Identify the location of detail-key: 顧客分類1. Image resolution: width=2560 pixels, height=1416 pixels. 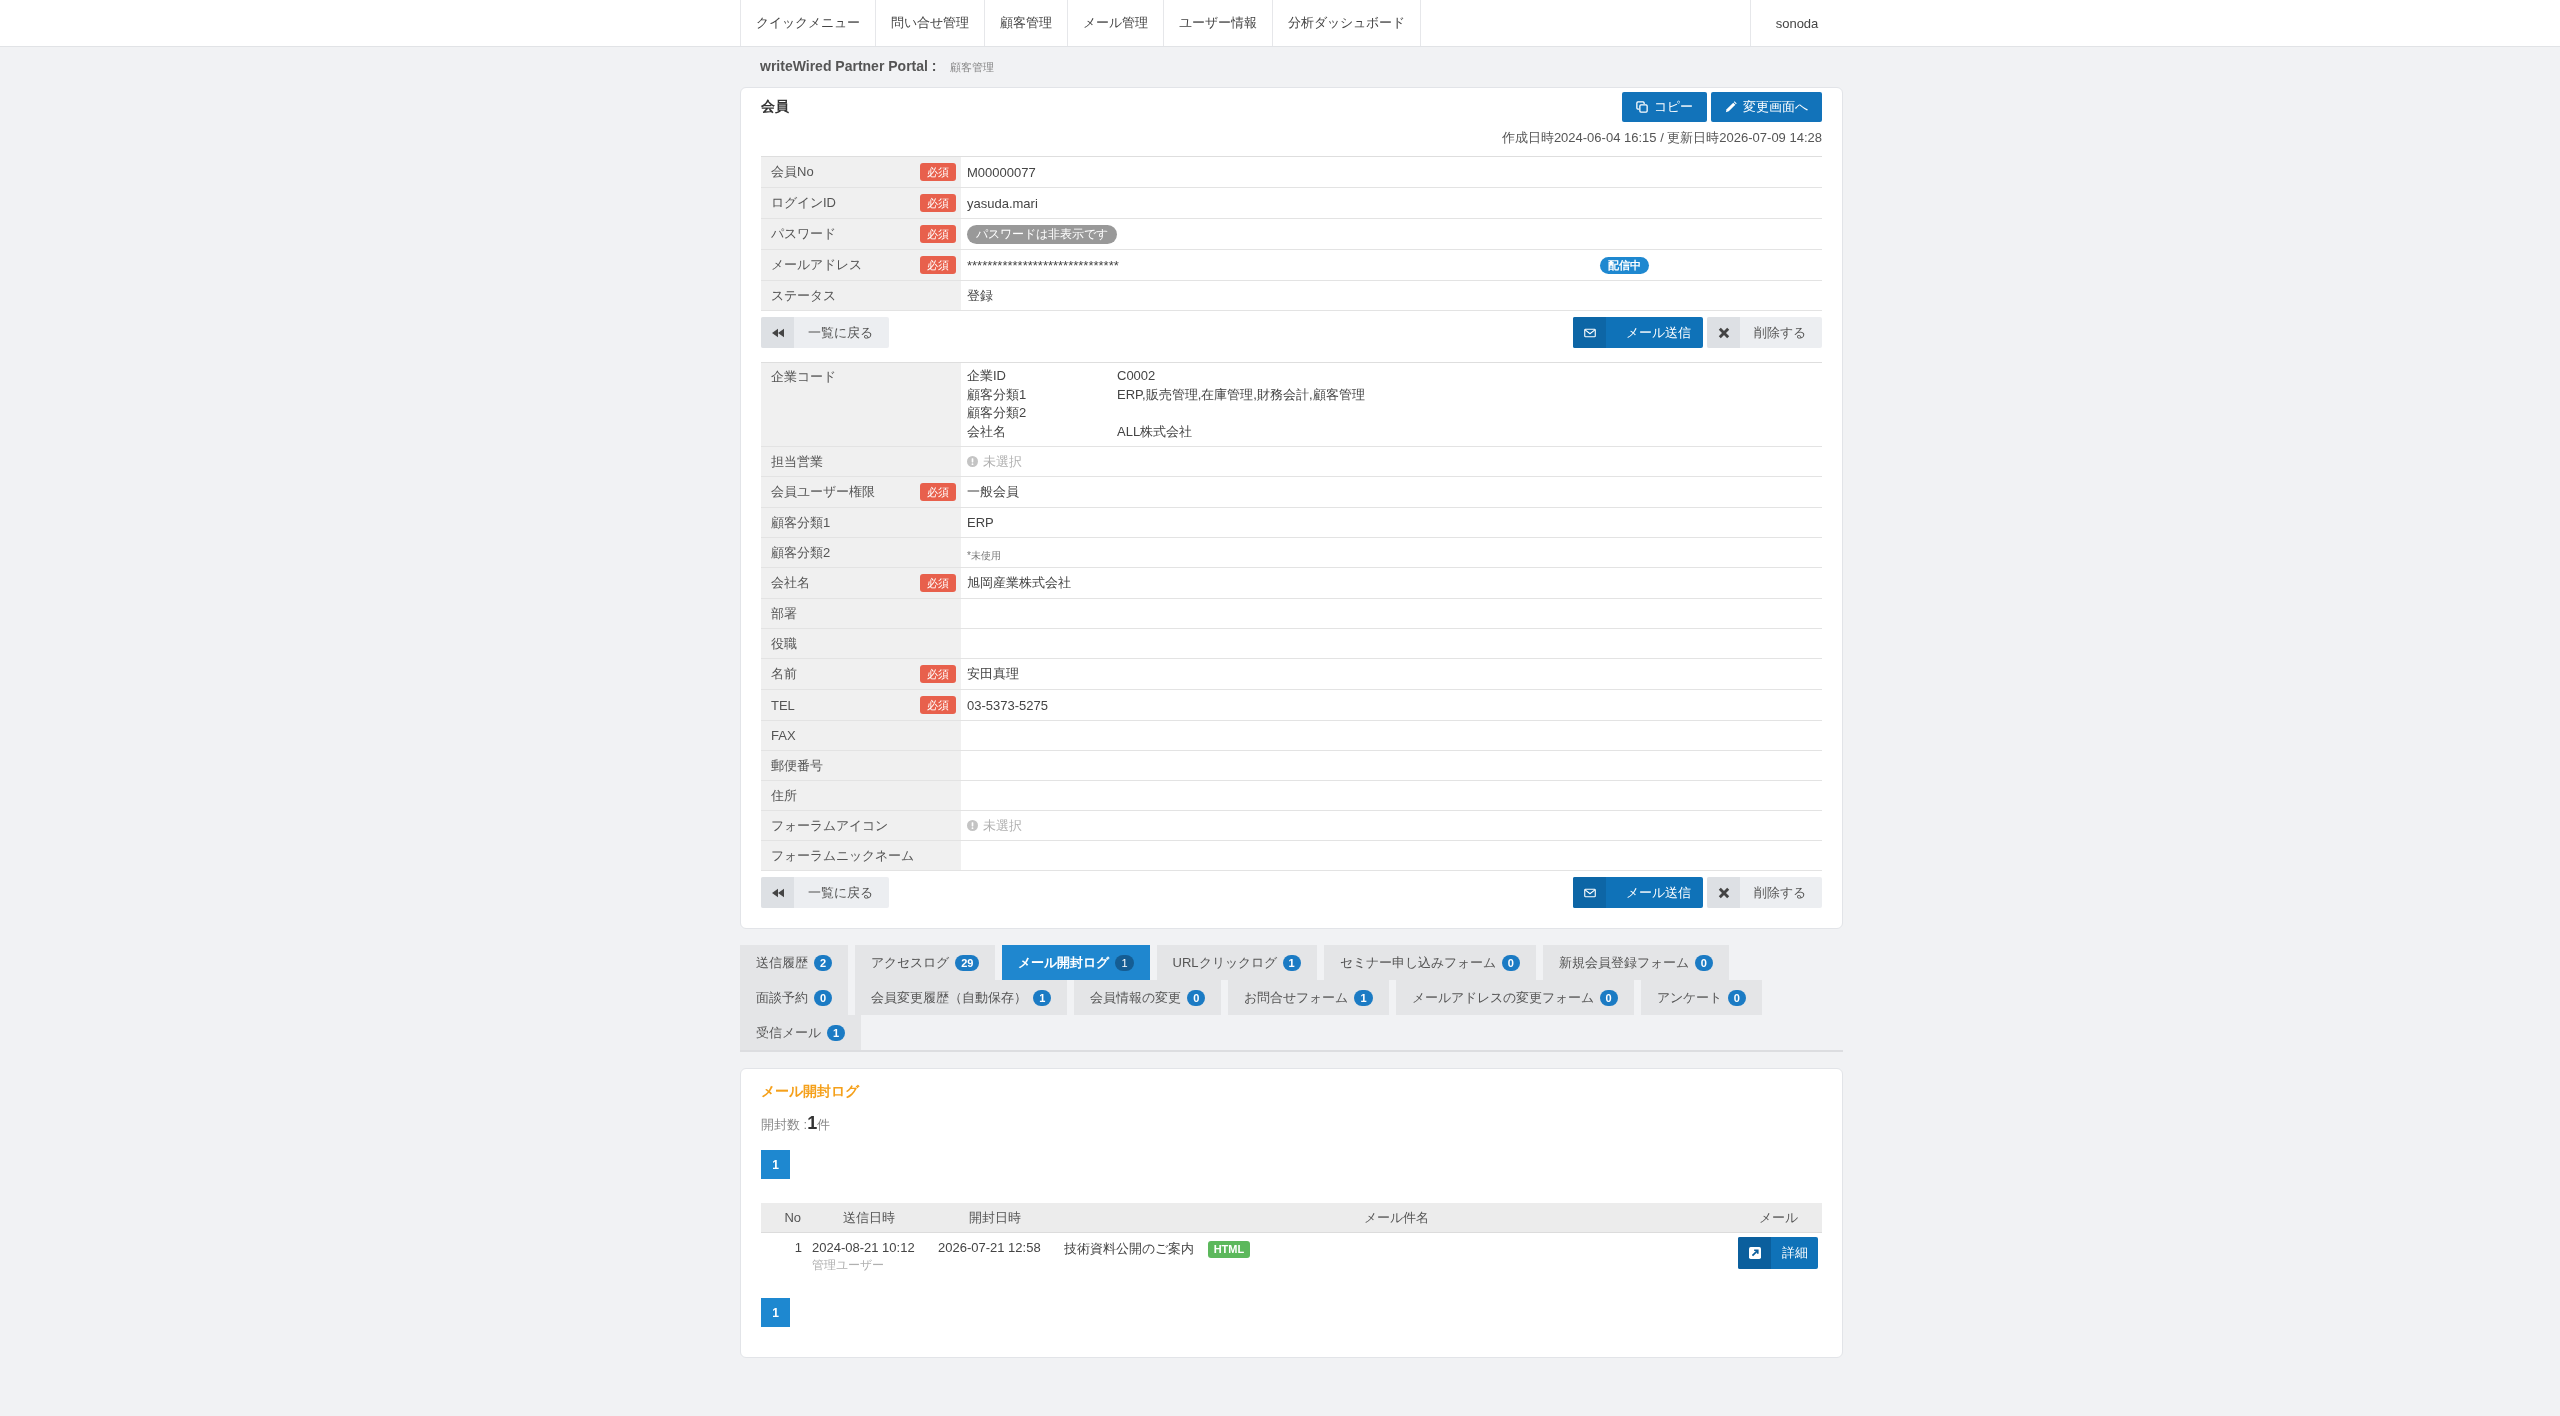
(997, 394).